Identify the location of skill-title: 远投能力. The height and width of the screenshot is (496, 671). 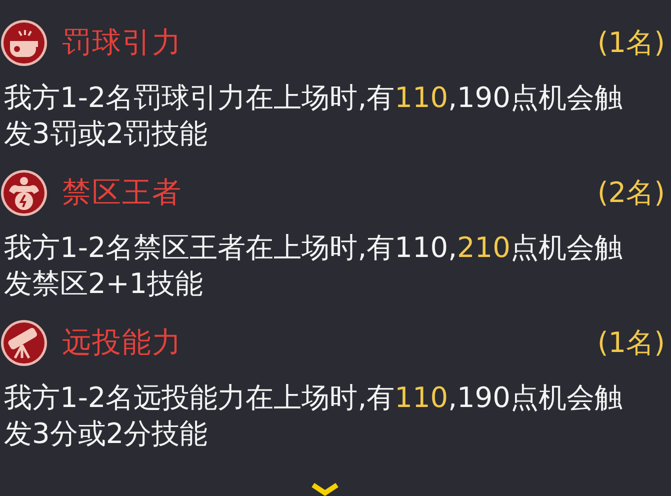
(122, 342).